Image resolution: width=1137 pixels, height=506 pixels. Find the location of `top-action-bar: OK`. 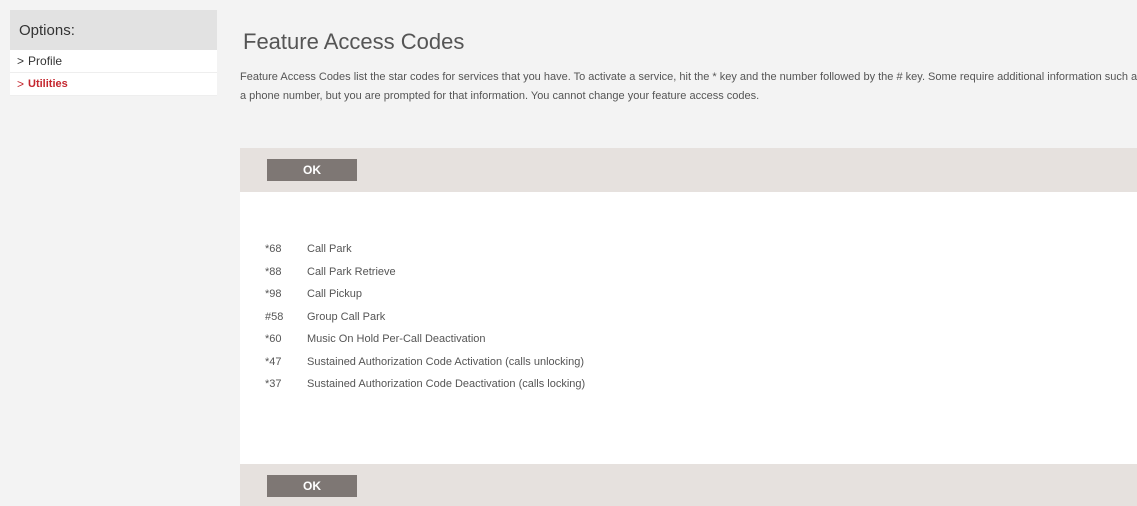

top-action-bar: OK is located at coordinates (688, 170).